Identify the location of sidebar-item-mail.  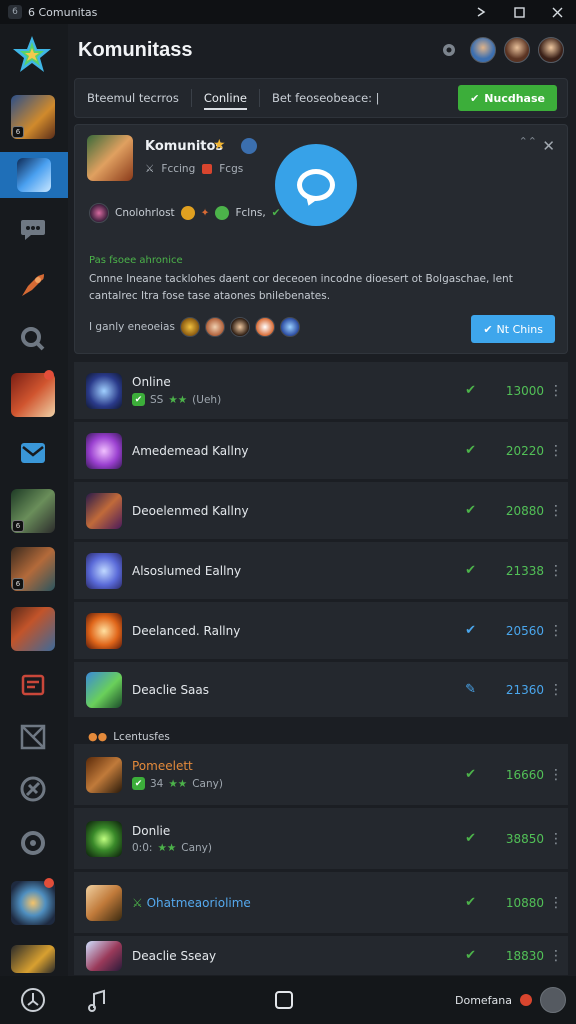
(33, 453).